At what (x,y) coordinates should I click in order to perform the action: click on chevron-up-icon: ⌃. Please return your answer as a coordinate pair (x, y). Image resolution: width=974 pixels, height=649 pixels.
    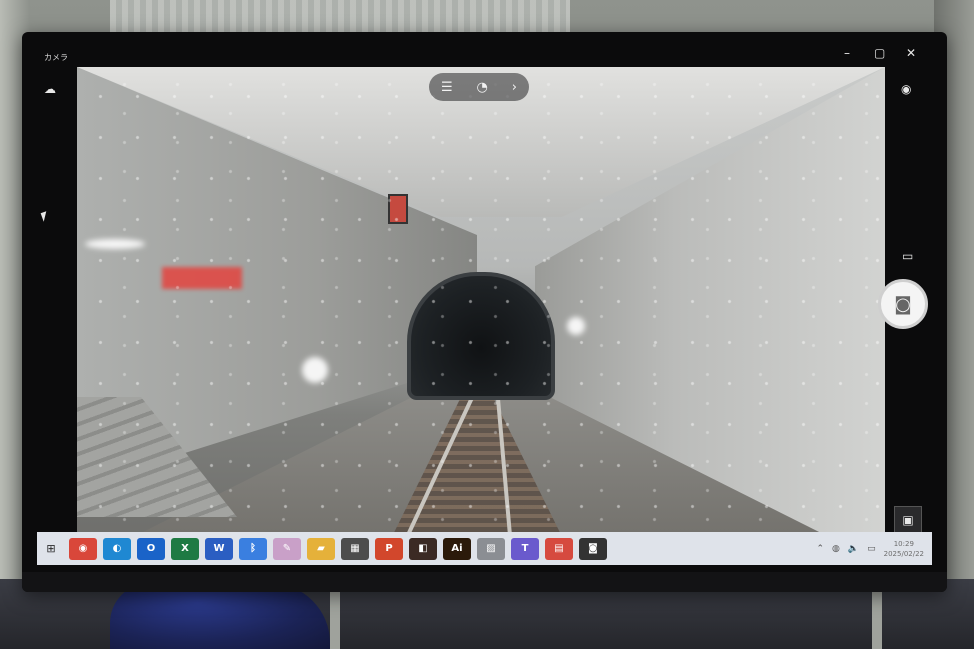
    Looking at the image, I should click on (821, 549).